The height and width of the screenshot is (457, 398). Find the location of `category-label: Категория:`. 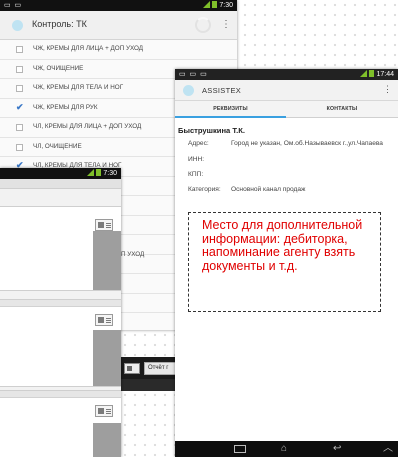

category-label: Категория: is located at coordinates (204, 189).